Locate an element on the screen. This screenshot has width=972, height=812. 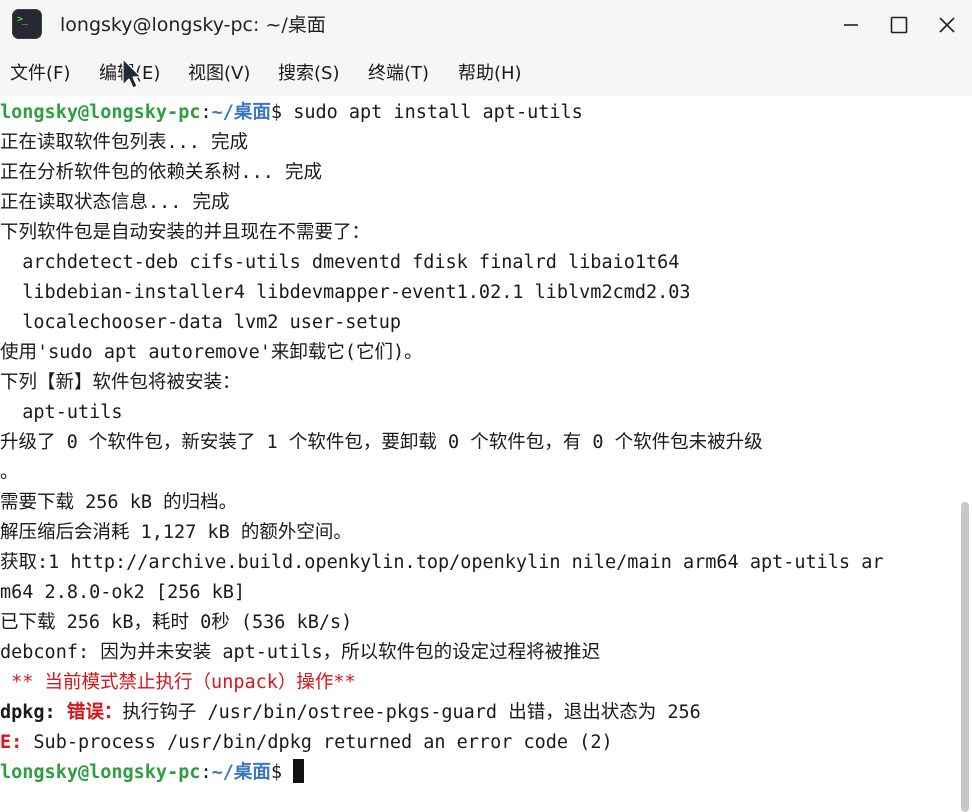
prompt-line: longsky@longsky-pc:~/桌面$ is located at coordinates (152, 773).